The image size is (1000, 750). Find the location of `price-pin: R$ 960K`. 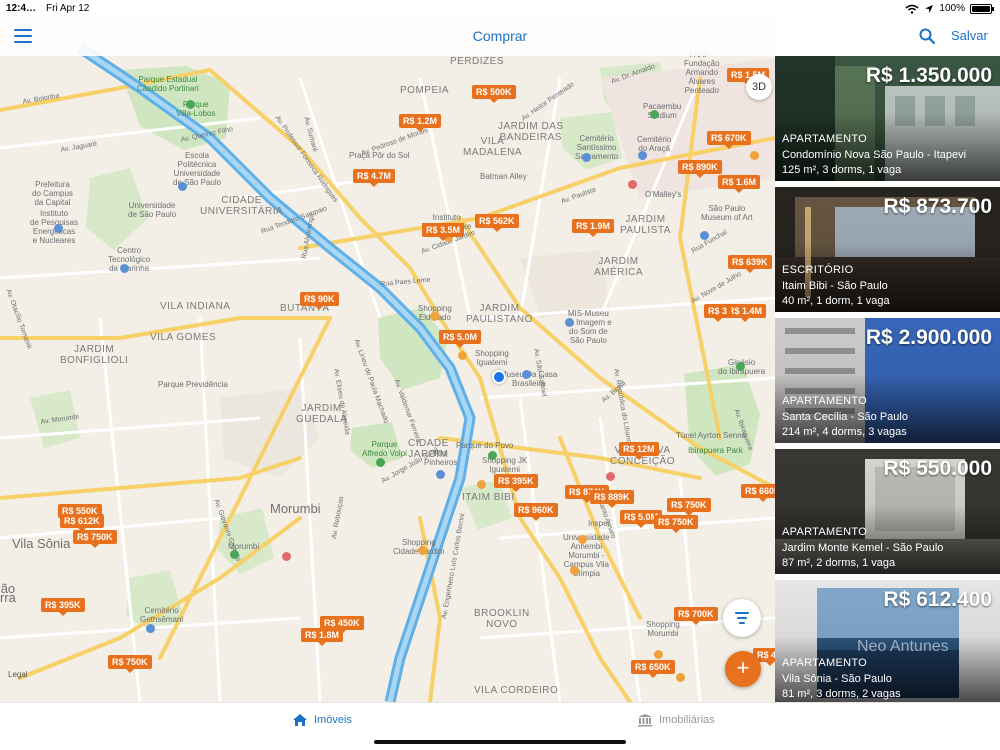

price-pin: R$ 960K is located at coordinates (536, 512).